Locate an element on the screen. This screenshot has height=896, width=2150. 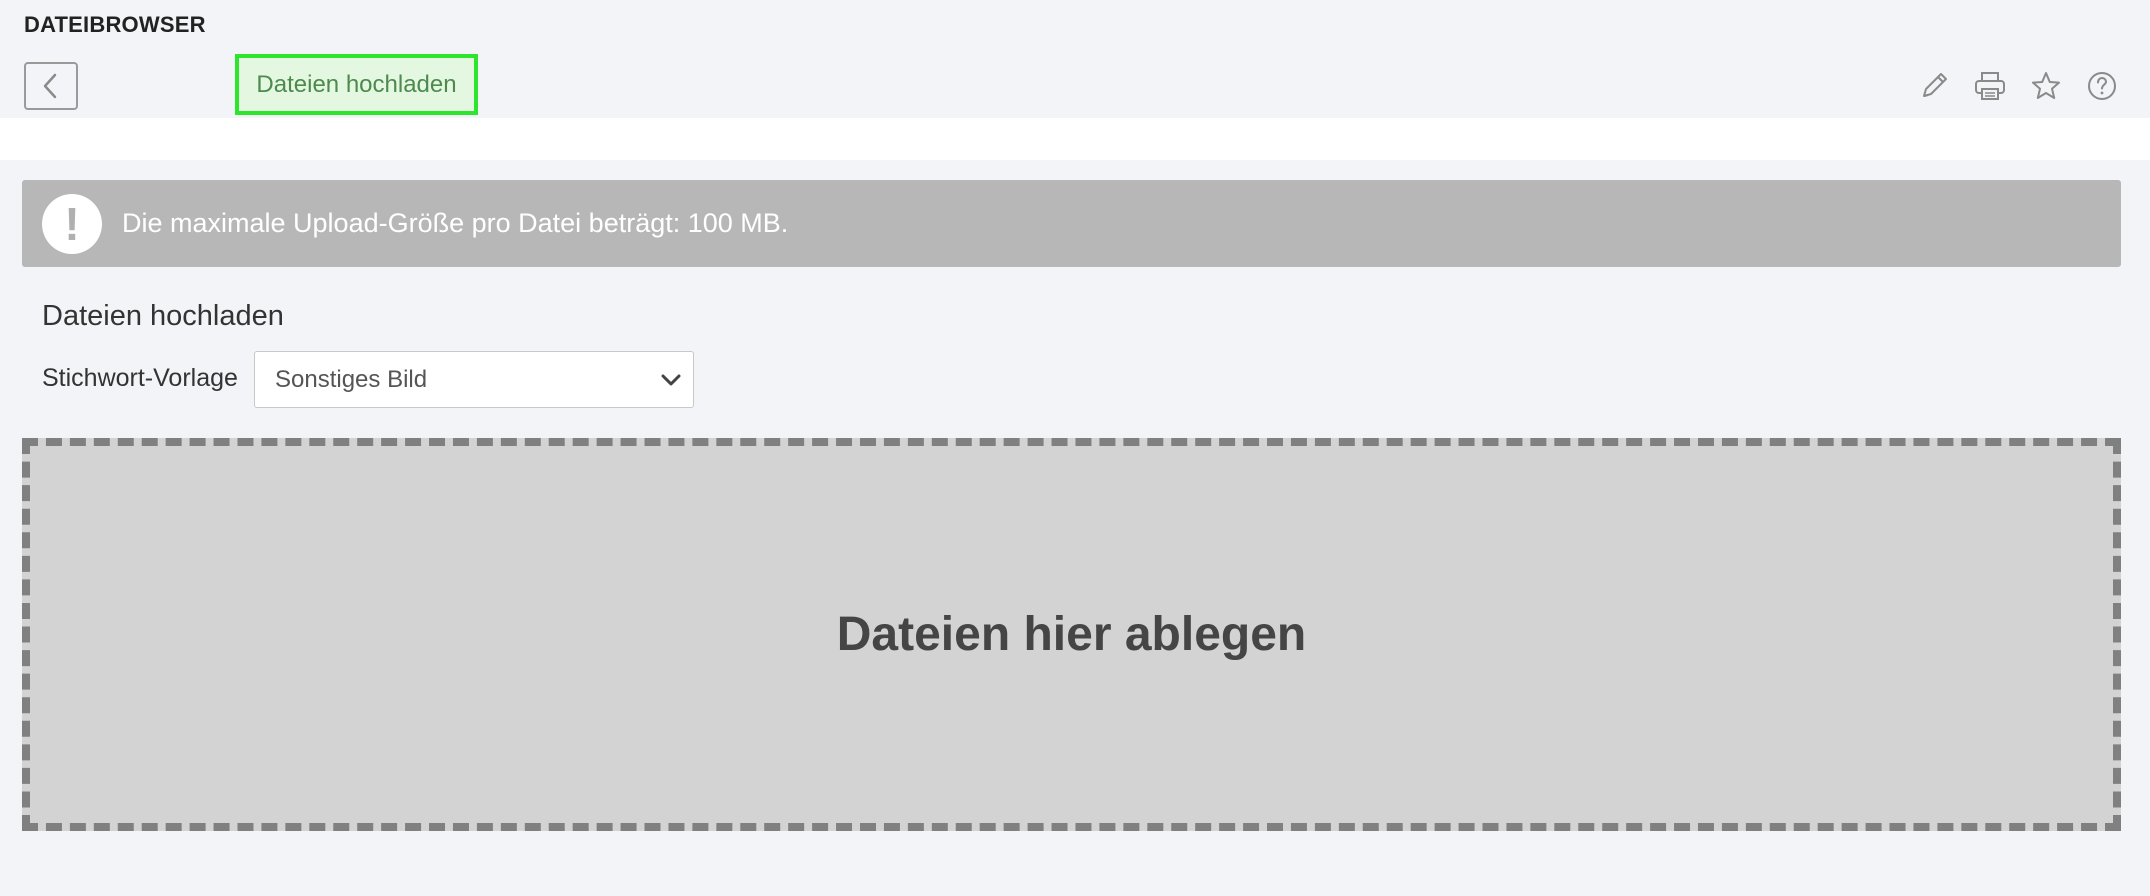
app-title: DATEIBROWSER is located at coordinates (115, 24).